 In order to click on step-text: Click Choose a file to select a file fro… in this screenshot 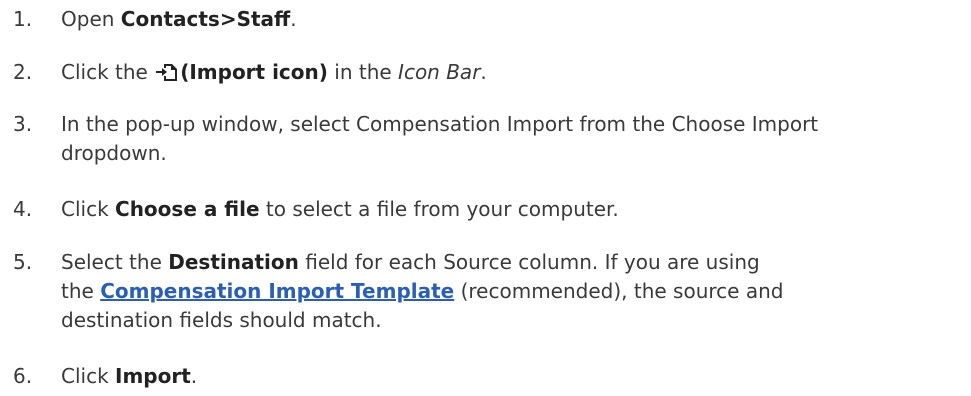, I will do `click(340, 209)`.